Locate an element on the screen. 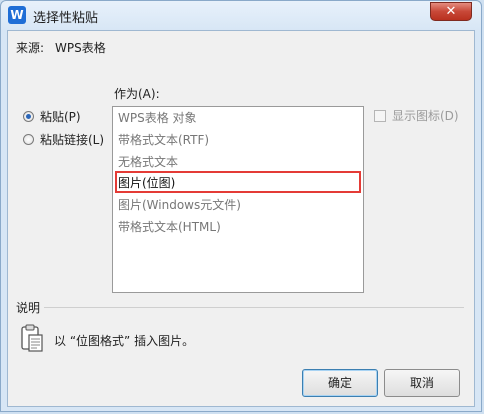  clipboard-icon is located at coordinates (32, 338).